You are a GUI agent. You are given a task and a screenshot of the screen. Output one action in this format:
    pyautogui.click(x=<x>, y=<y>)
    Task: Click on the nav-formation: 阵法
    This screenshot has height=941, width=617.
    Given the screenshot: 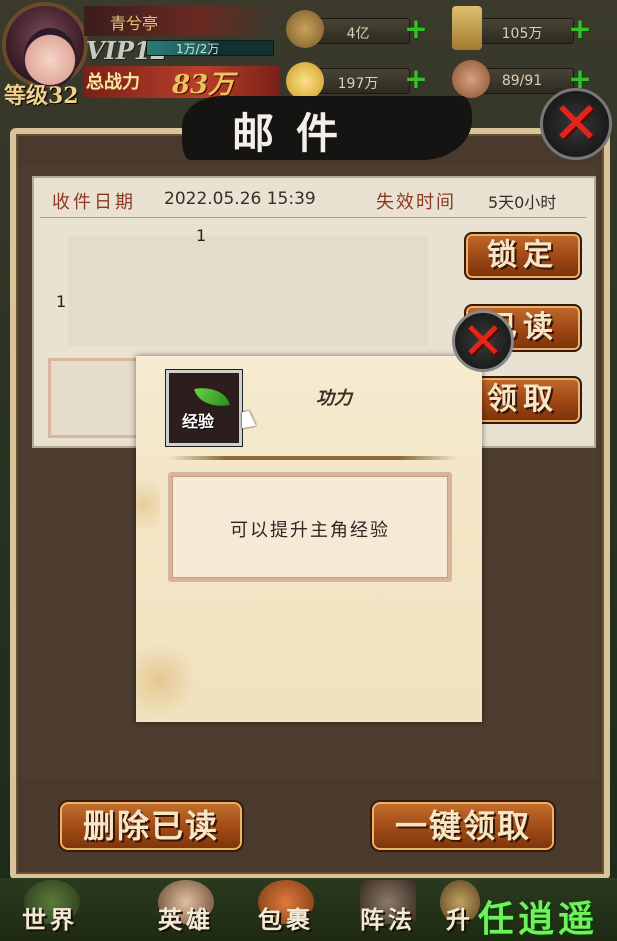 What is the action you would take?
    pyautogui.click(x=388, y=909)
    